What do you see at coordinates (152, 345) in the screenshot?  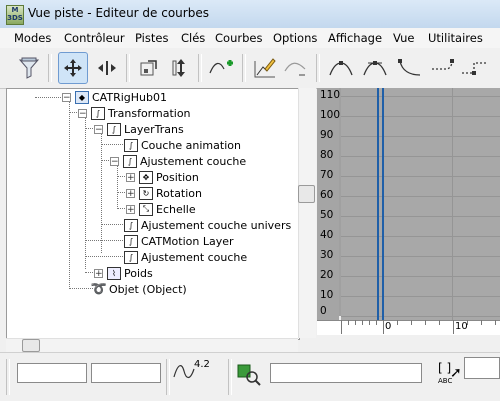 I see `tree-horizontal-scrollbar` at bounding box center [152, 345].